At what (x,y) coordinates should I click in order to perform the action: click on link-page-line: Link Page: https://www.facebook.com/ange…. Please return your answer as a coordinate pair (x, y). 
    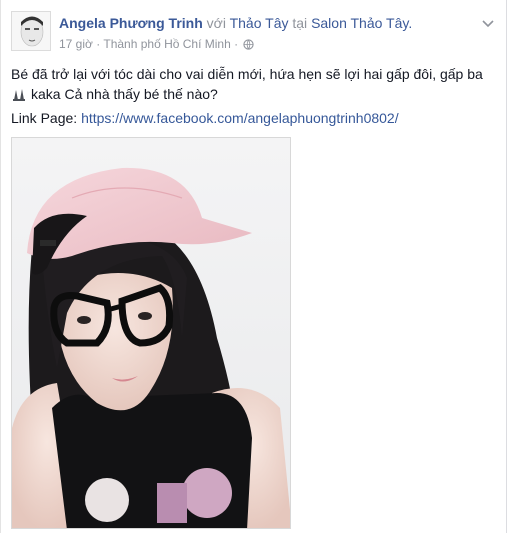
    Looking at the image, I should click on (205, 118).